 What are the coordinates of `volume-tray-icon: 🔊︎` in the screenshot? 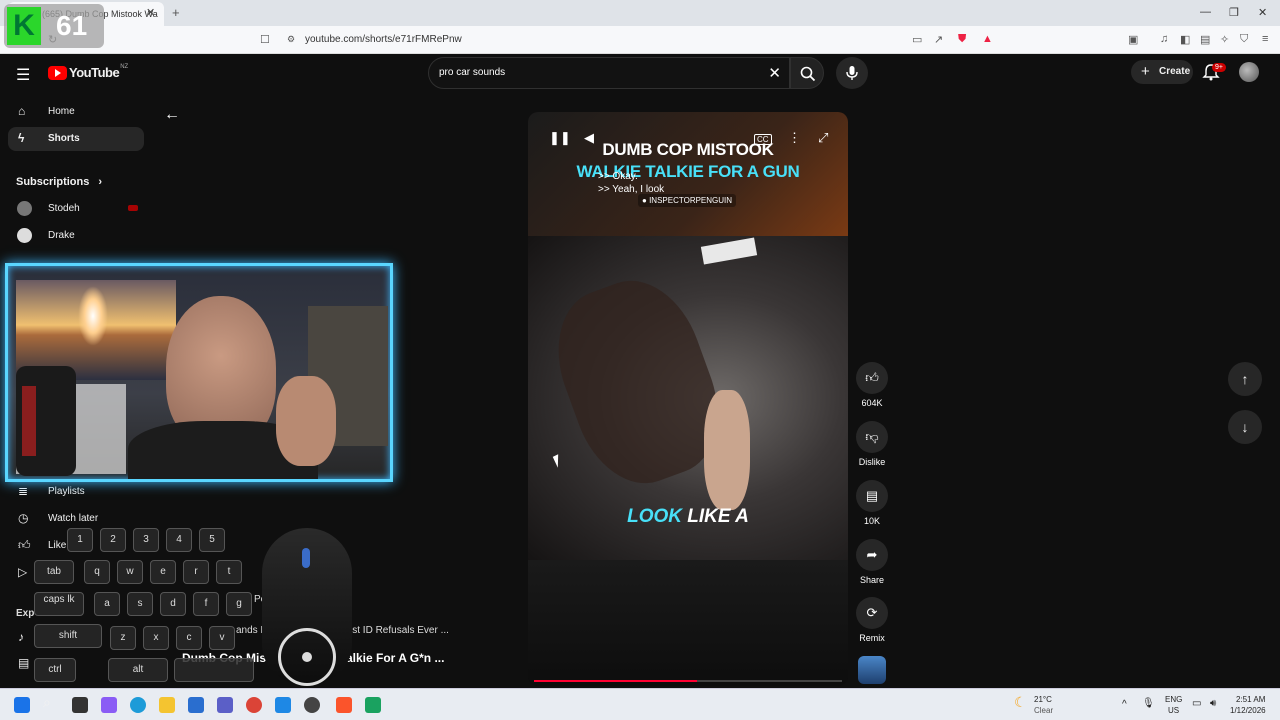 It's located at (1213, 703).